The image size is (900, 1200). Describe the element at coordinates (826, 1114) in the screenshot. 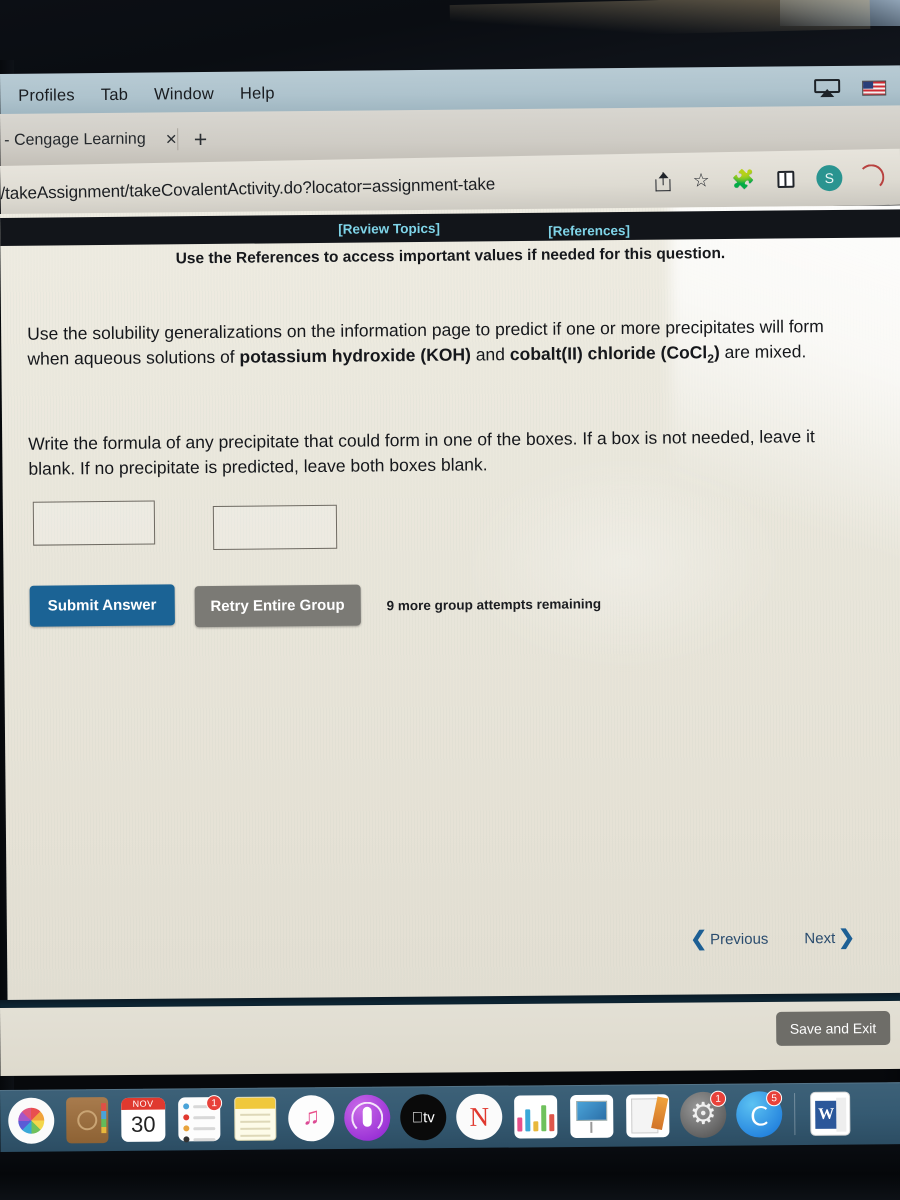

I see `word-letter: W` at that location.